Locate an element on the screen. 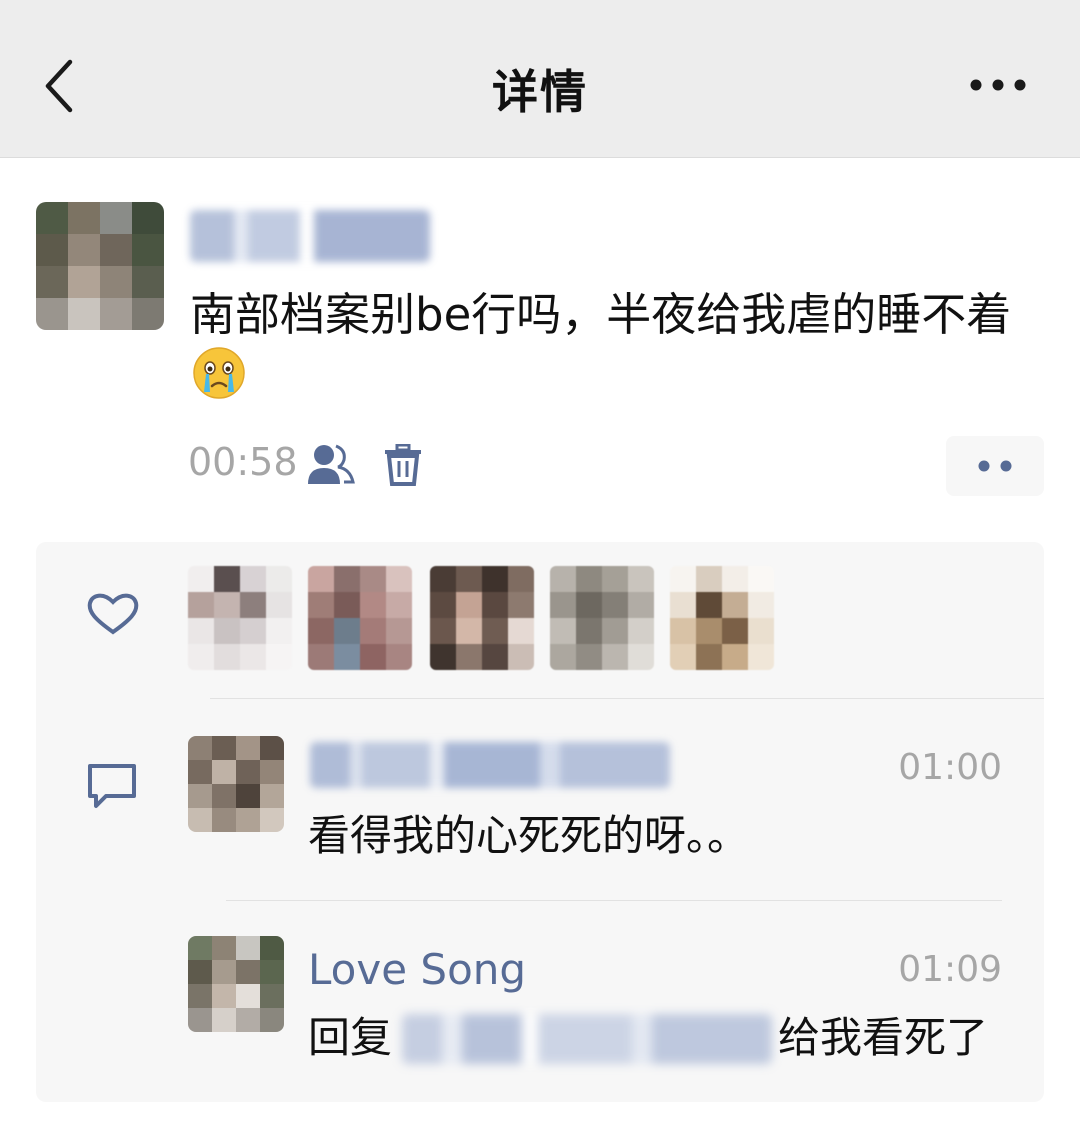  reply-prefix: 回复 is located at coordinates (350, 1037).